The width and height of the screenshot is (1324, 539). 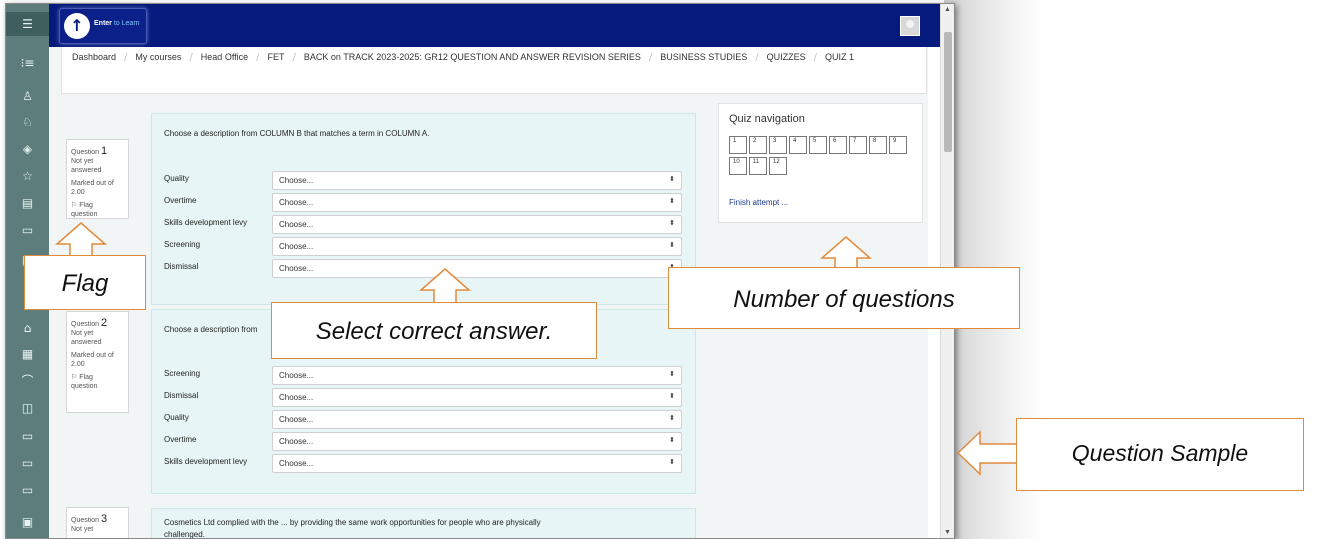 What do you see at coordinates (27, 328) in the screenshot?
I see `home-icon: ⌂` at bounding box center [27, 328].